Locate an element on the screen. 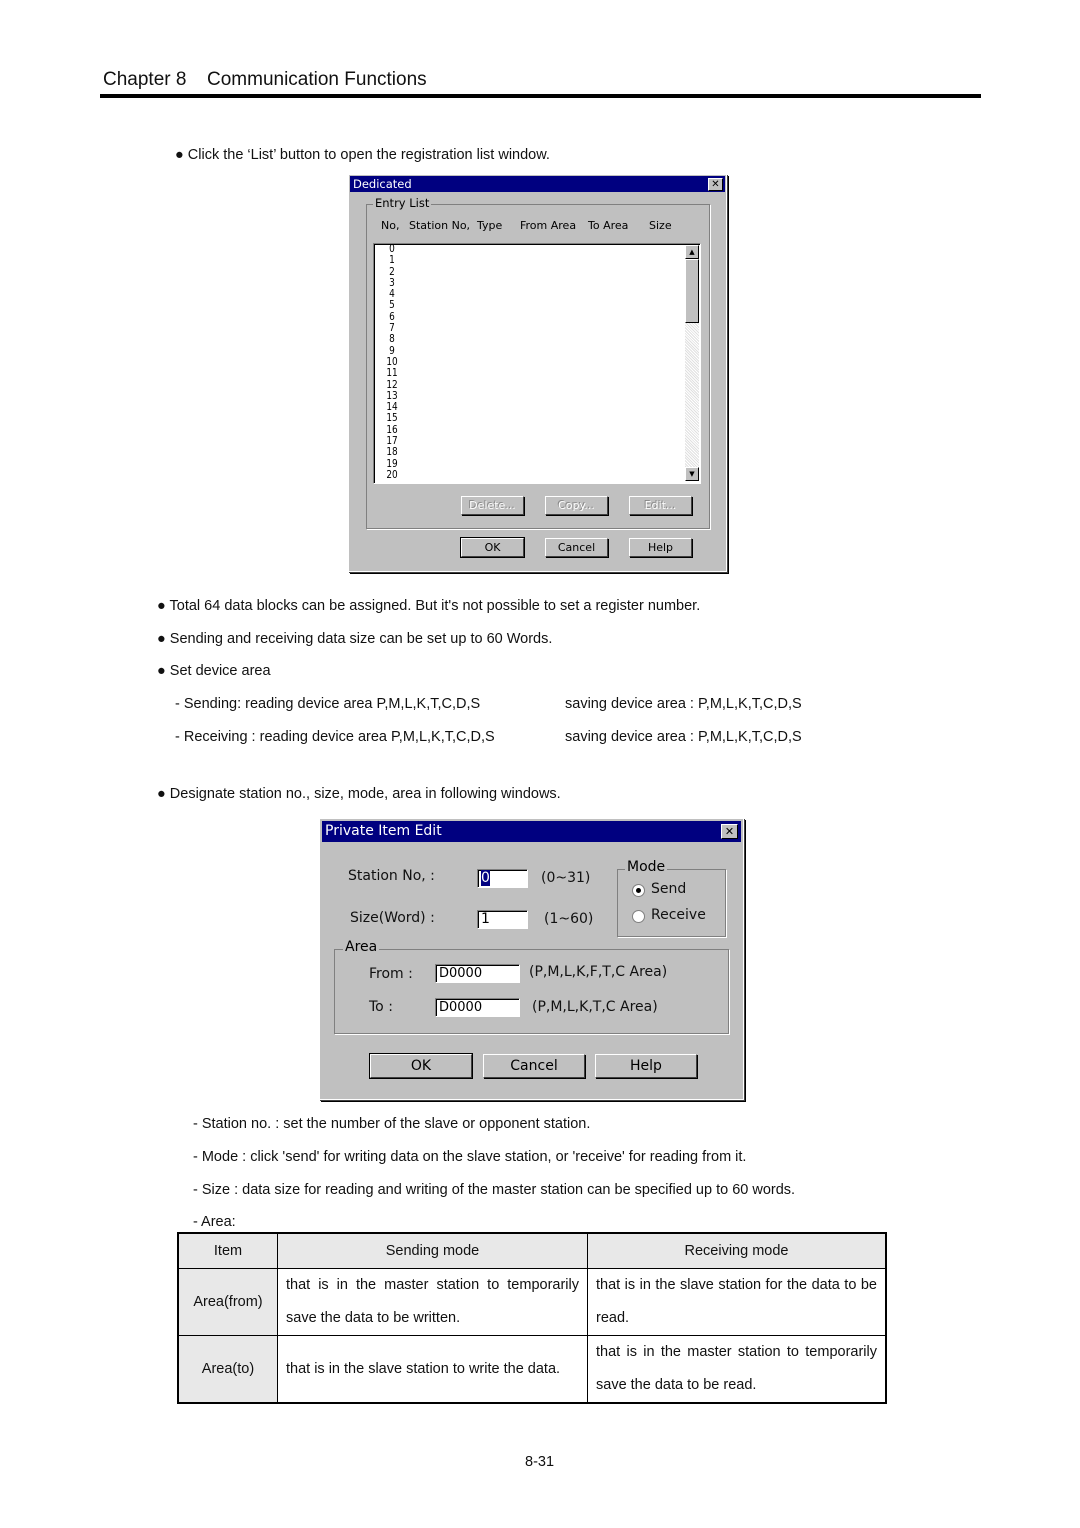 The width and height of the screenshot is (1080, 1528). station-no-value: 0 is located at coordinates (485, 878).